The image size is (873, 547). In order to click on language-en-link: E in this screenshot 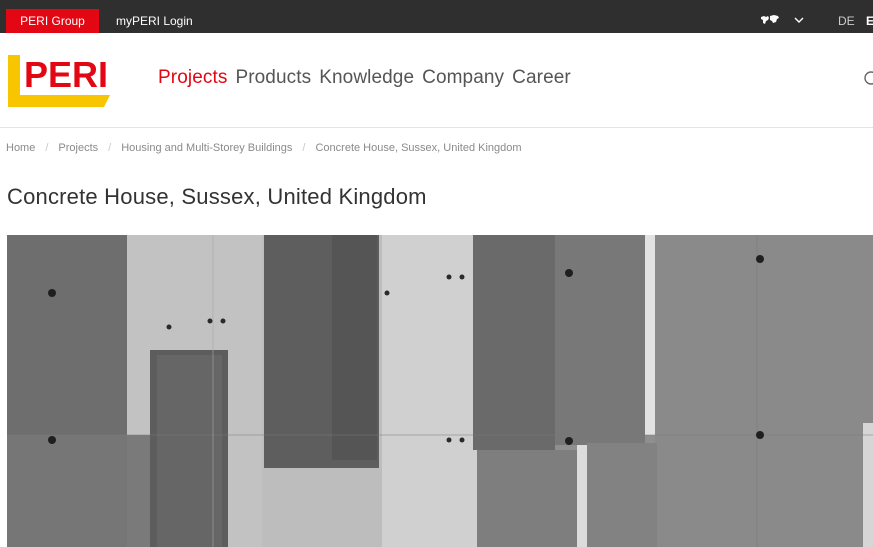, I will do `click(869, 21)`.